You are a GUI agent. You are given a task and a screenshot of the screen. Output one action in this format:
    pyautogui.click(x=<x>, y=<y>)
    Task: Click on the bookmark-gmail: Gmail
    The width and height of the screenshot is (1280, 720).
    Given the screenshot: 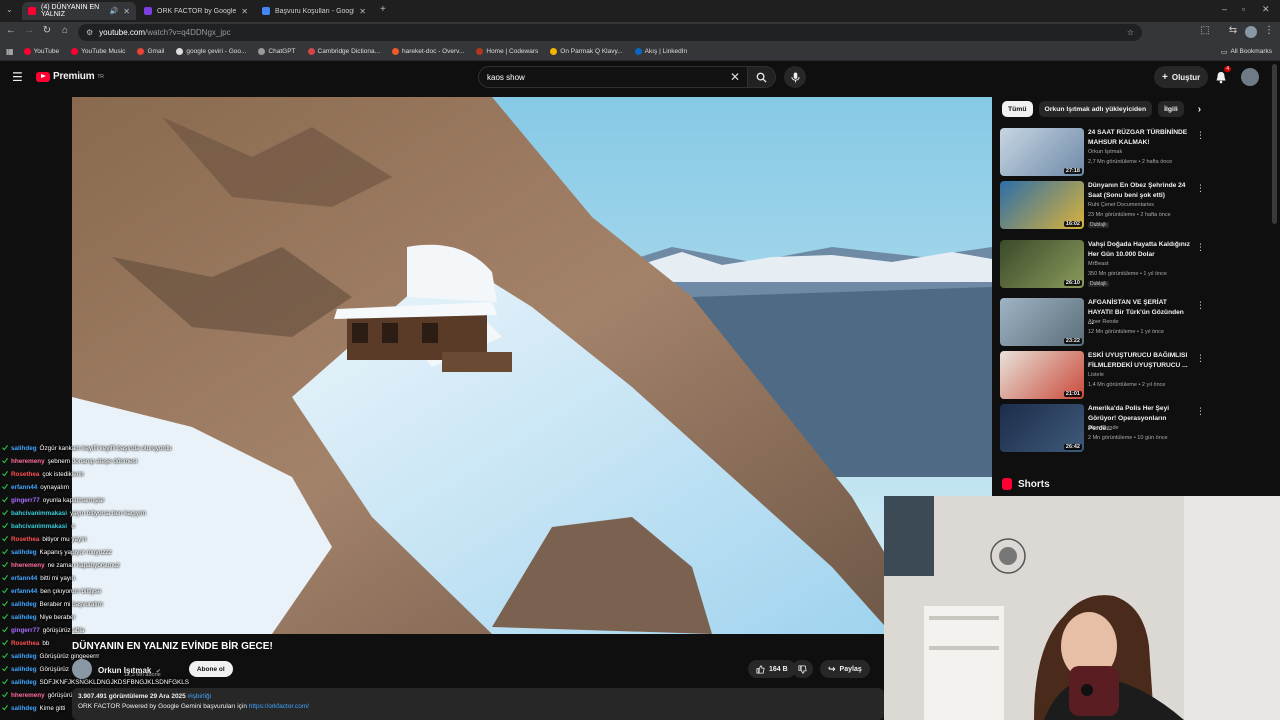 What is the action you would take?
    pyautogui.click(x=150, y=51)
    